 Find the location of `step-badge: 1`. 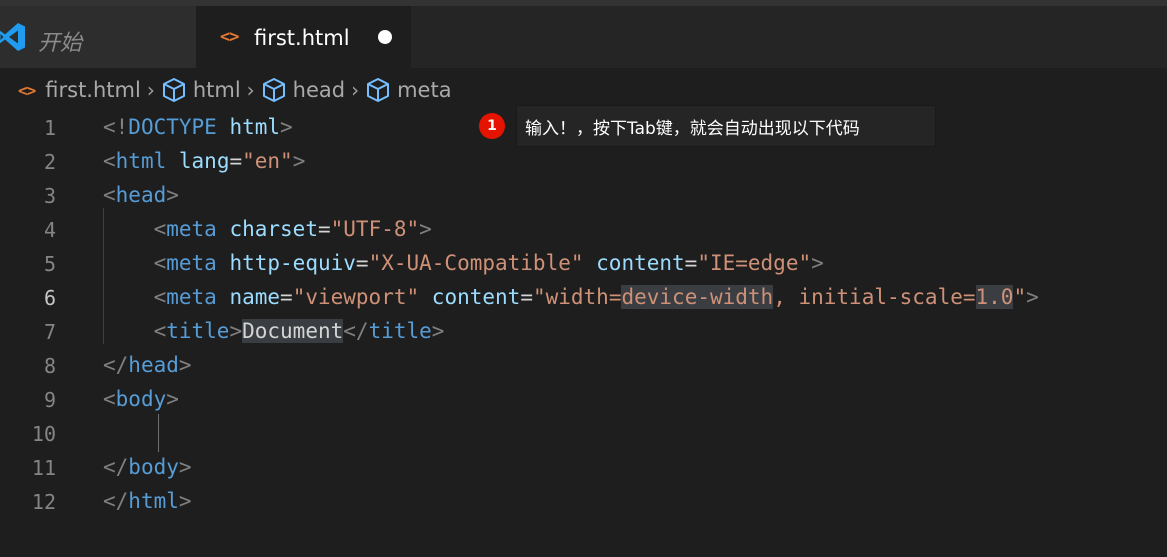

step-badge: 1 is located at coordinates (492, 126).